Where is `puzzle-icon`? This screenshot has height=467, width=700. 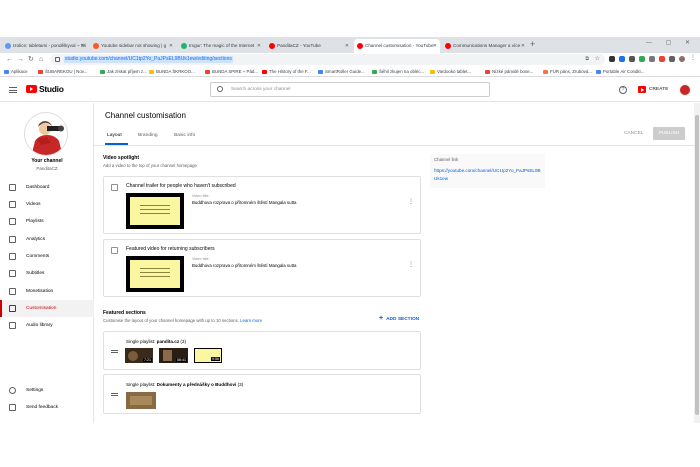
puzzle-icon is located at coordinates (672, 59).